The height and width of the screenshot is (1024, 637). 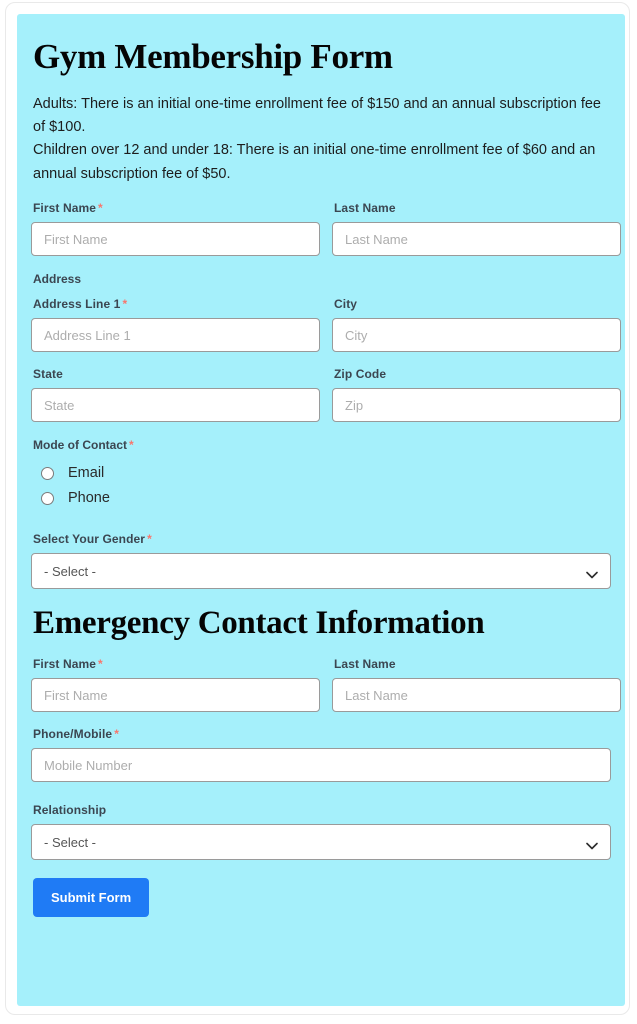 What do you see at coordinates (321, 737) in the screenshot?
I see `emergency-phone-label: Phone/Mobile *` at bounding box center [321, 737].